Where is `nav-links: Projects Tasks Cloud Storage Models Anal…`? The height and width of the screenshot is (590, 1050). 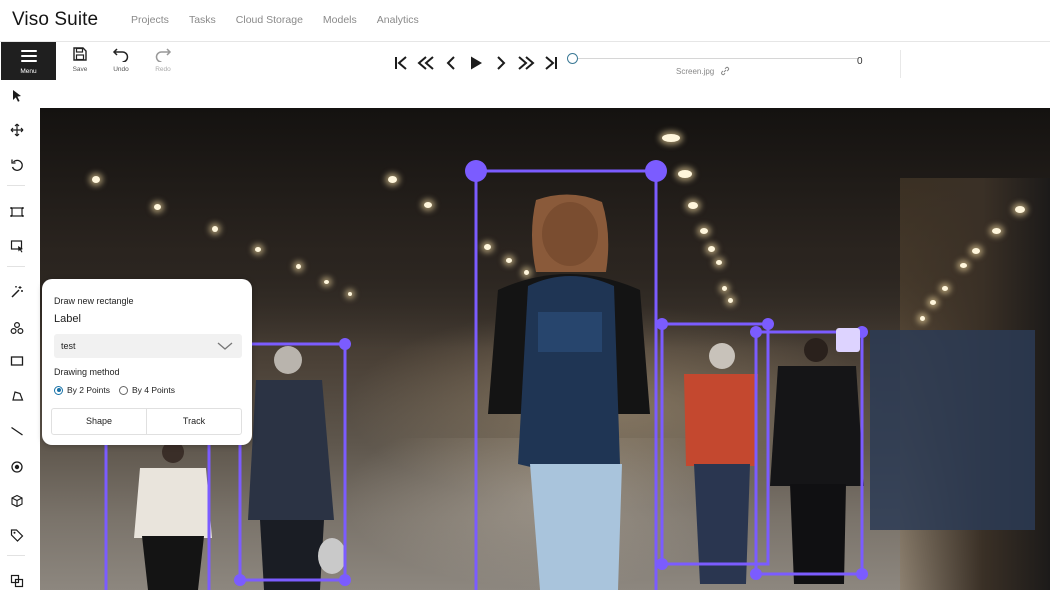
nav-links: Projects Tasks Cloud Storage Models Anal… is located at coordinates (275, 20).